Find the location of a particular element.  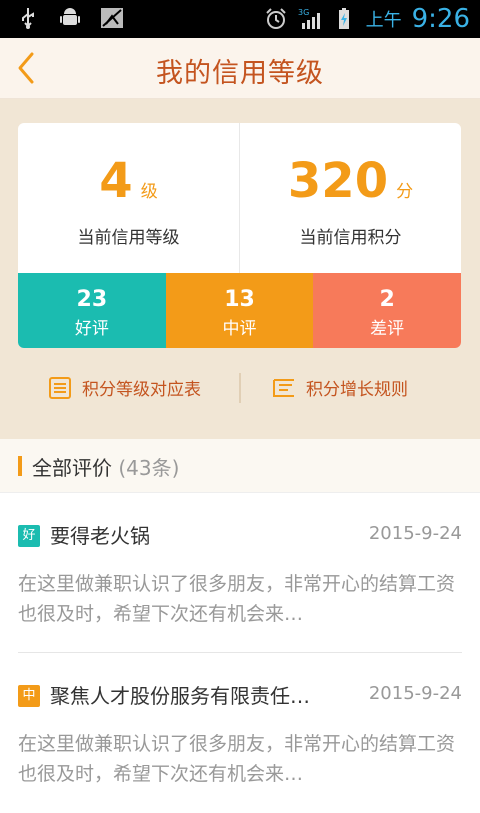

credit-links: 积分等级对应表 积分增长规则 is located at coordinates (240, 389).